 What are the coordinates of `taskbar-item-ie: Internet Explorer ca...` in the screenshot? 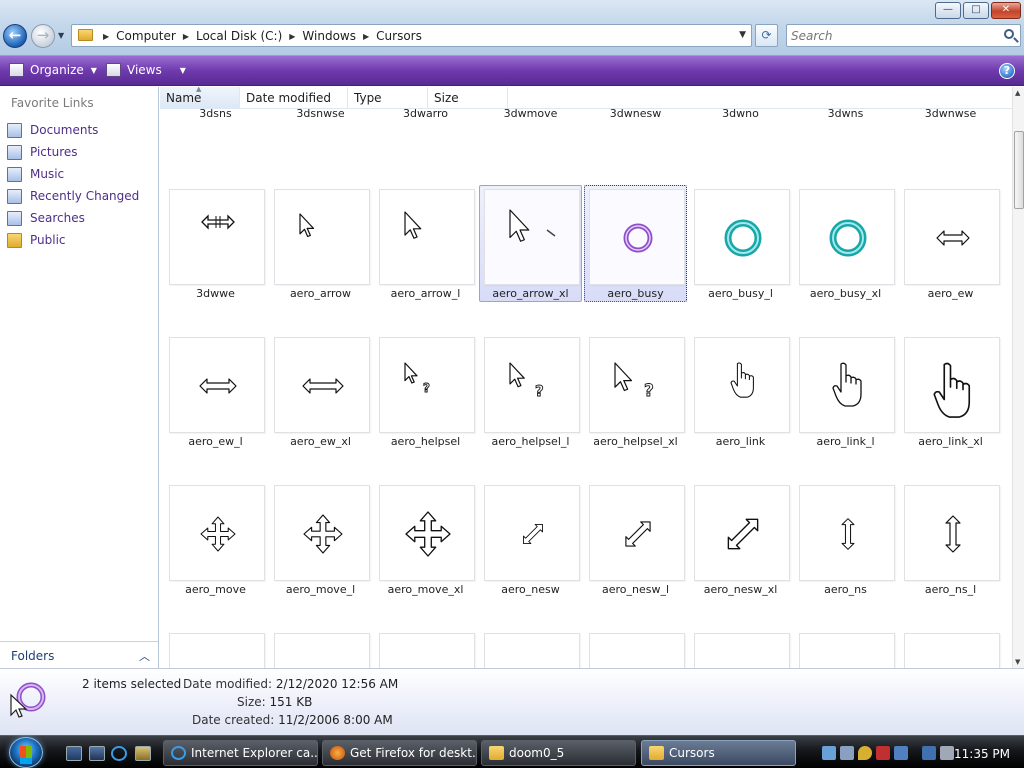 It's located at (240, 753).